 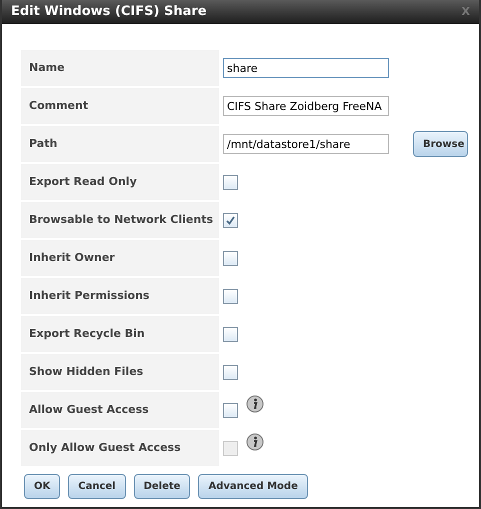 What do you see at coordinates (162, 486) in the screenshot?
I see `dialog-button: Delete` at bounding box center [162, 486].